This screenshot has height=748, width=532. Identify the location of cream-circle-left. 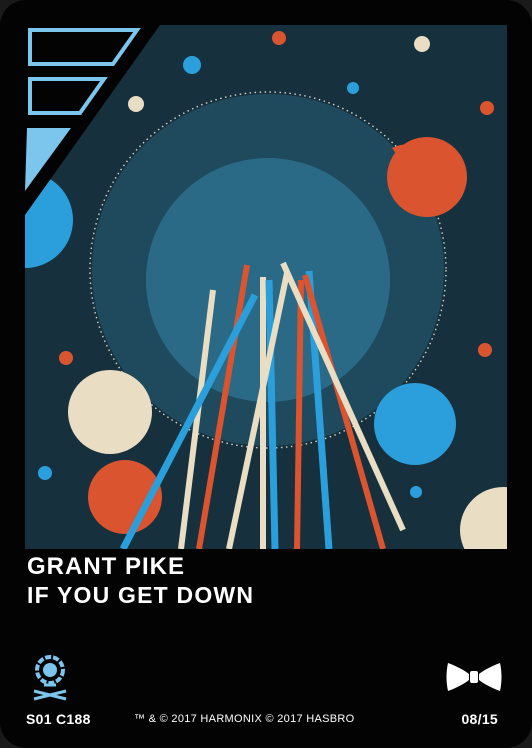
(110, 412).